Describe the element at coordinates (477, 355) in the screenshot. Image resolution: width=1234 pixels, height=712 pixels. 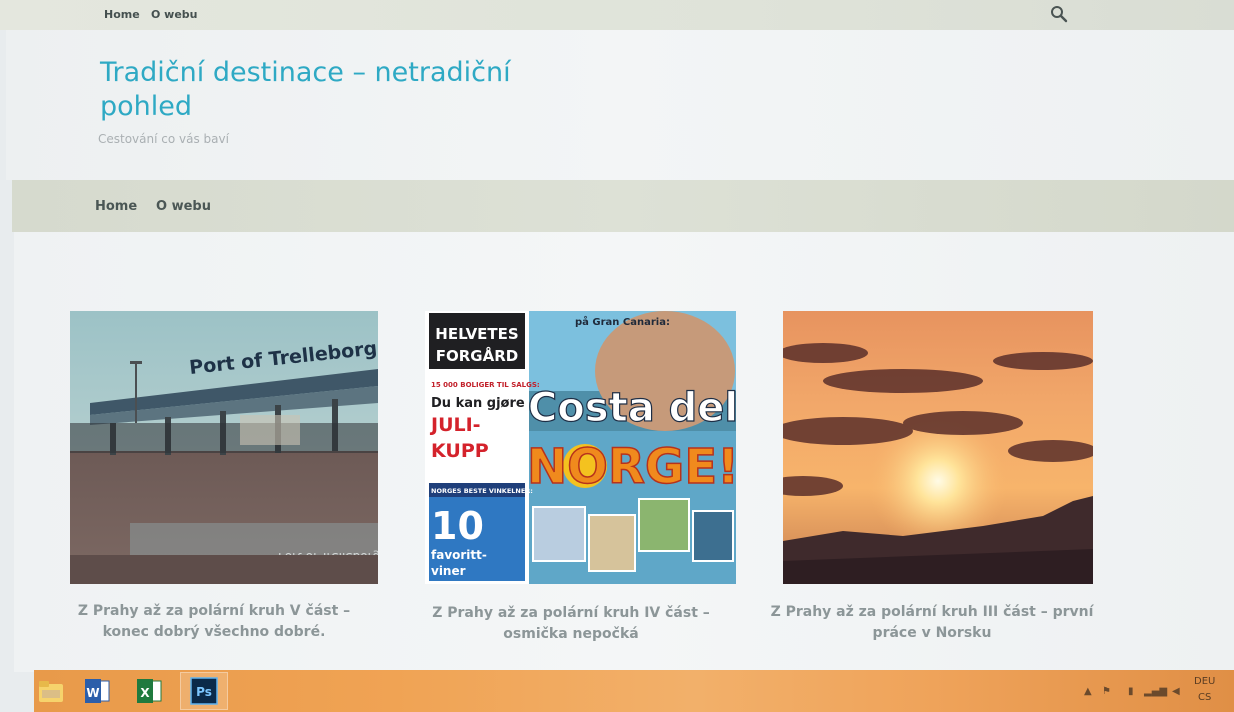
I see `mag-forgard: FORGÅRD` at that location.